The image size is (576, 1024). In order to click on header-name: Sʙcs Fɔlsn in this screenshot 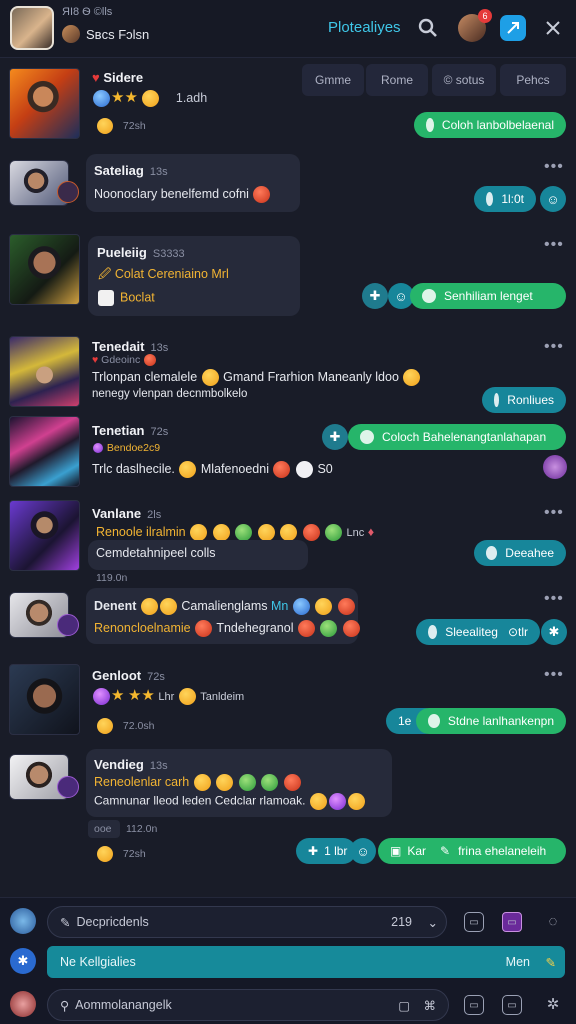, I will do `click(118, 34)`.